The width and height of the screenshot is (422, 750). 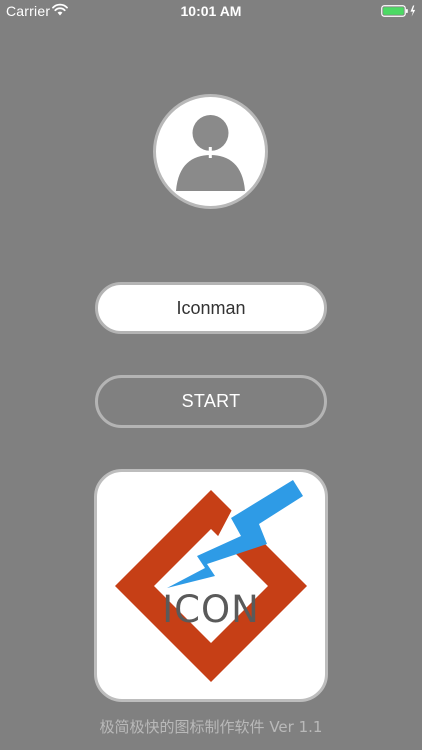 I want to click on footer-version-text: 极简极快的图标制作软件 Ver 1.1, so click(x=211, y=727).